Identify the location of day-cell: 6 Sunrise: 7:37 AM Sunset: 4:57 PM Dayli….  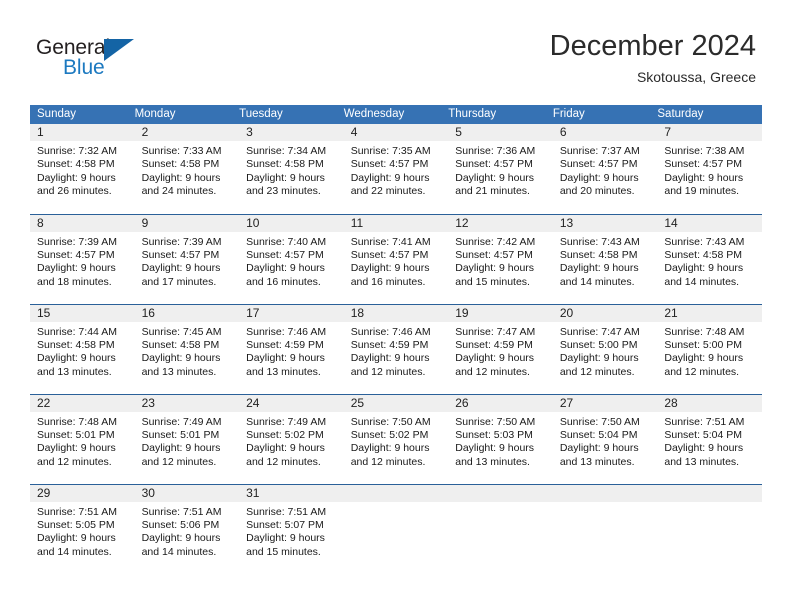
(605, 169).